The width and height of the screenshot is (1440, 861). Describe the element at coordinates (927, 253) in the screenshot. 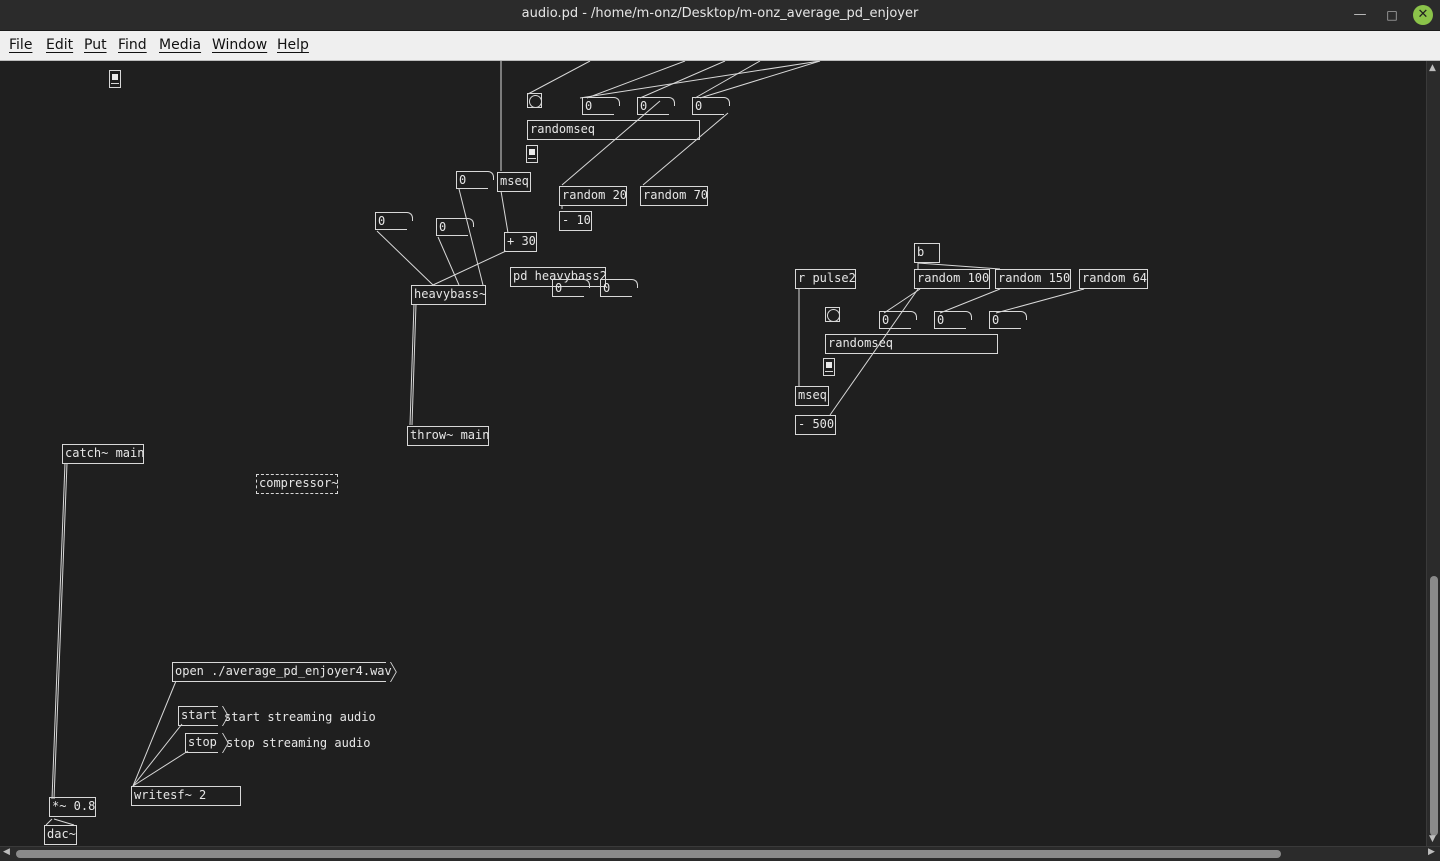

I see `b-object: b` at that location.